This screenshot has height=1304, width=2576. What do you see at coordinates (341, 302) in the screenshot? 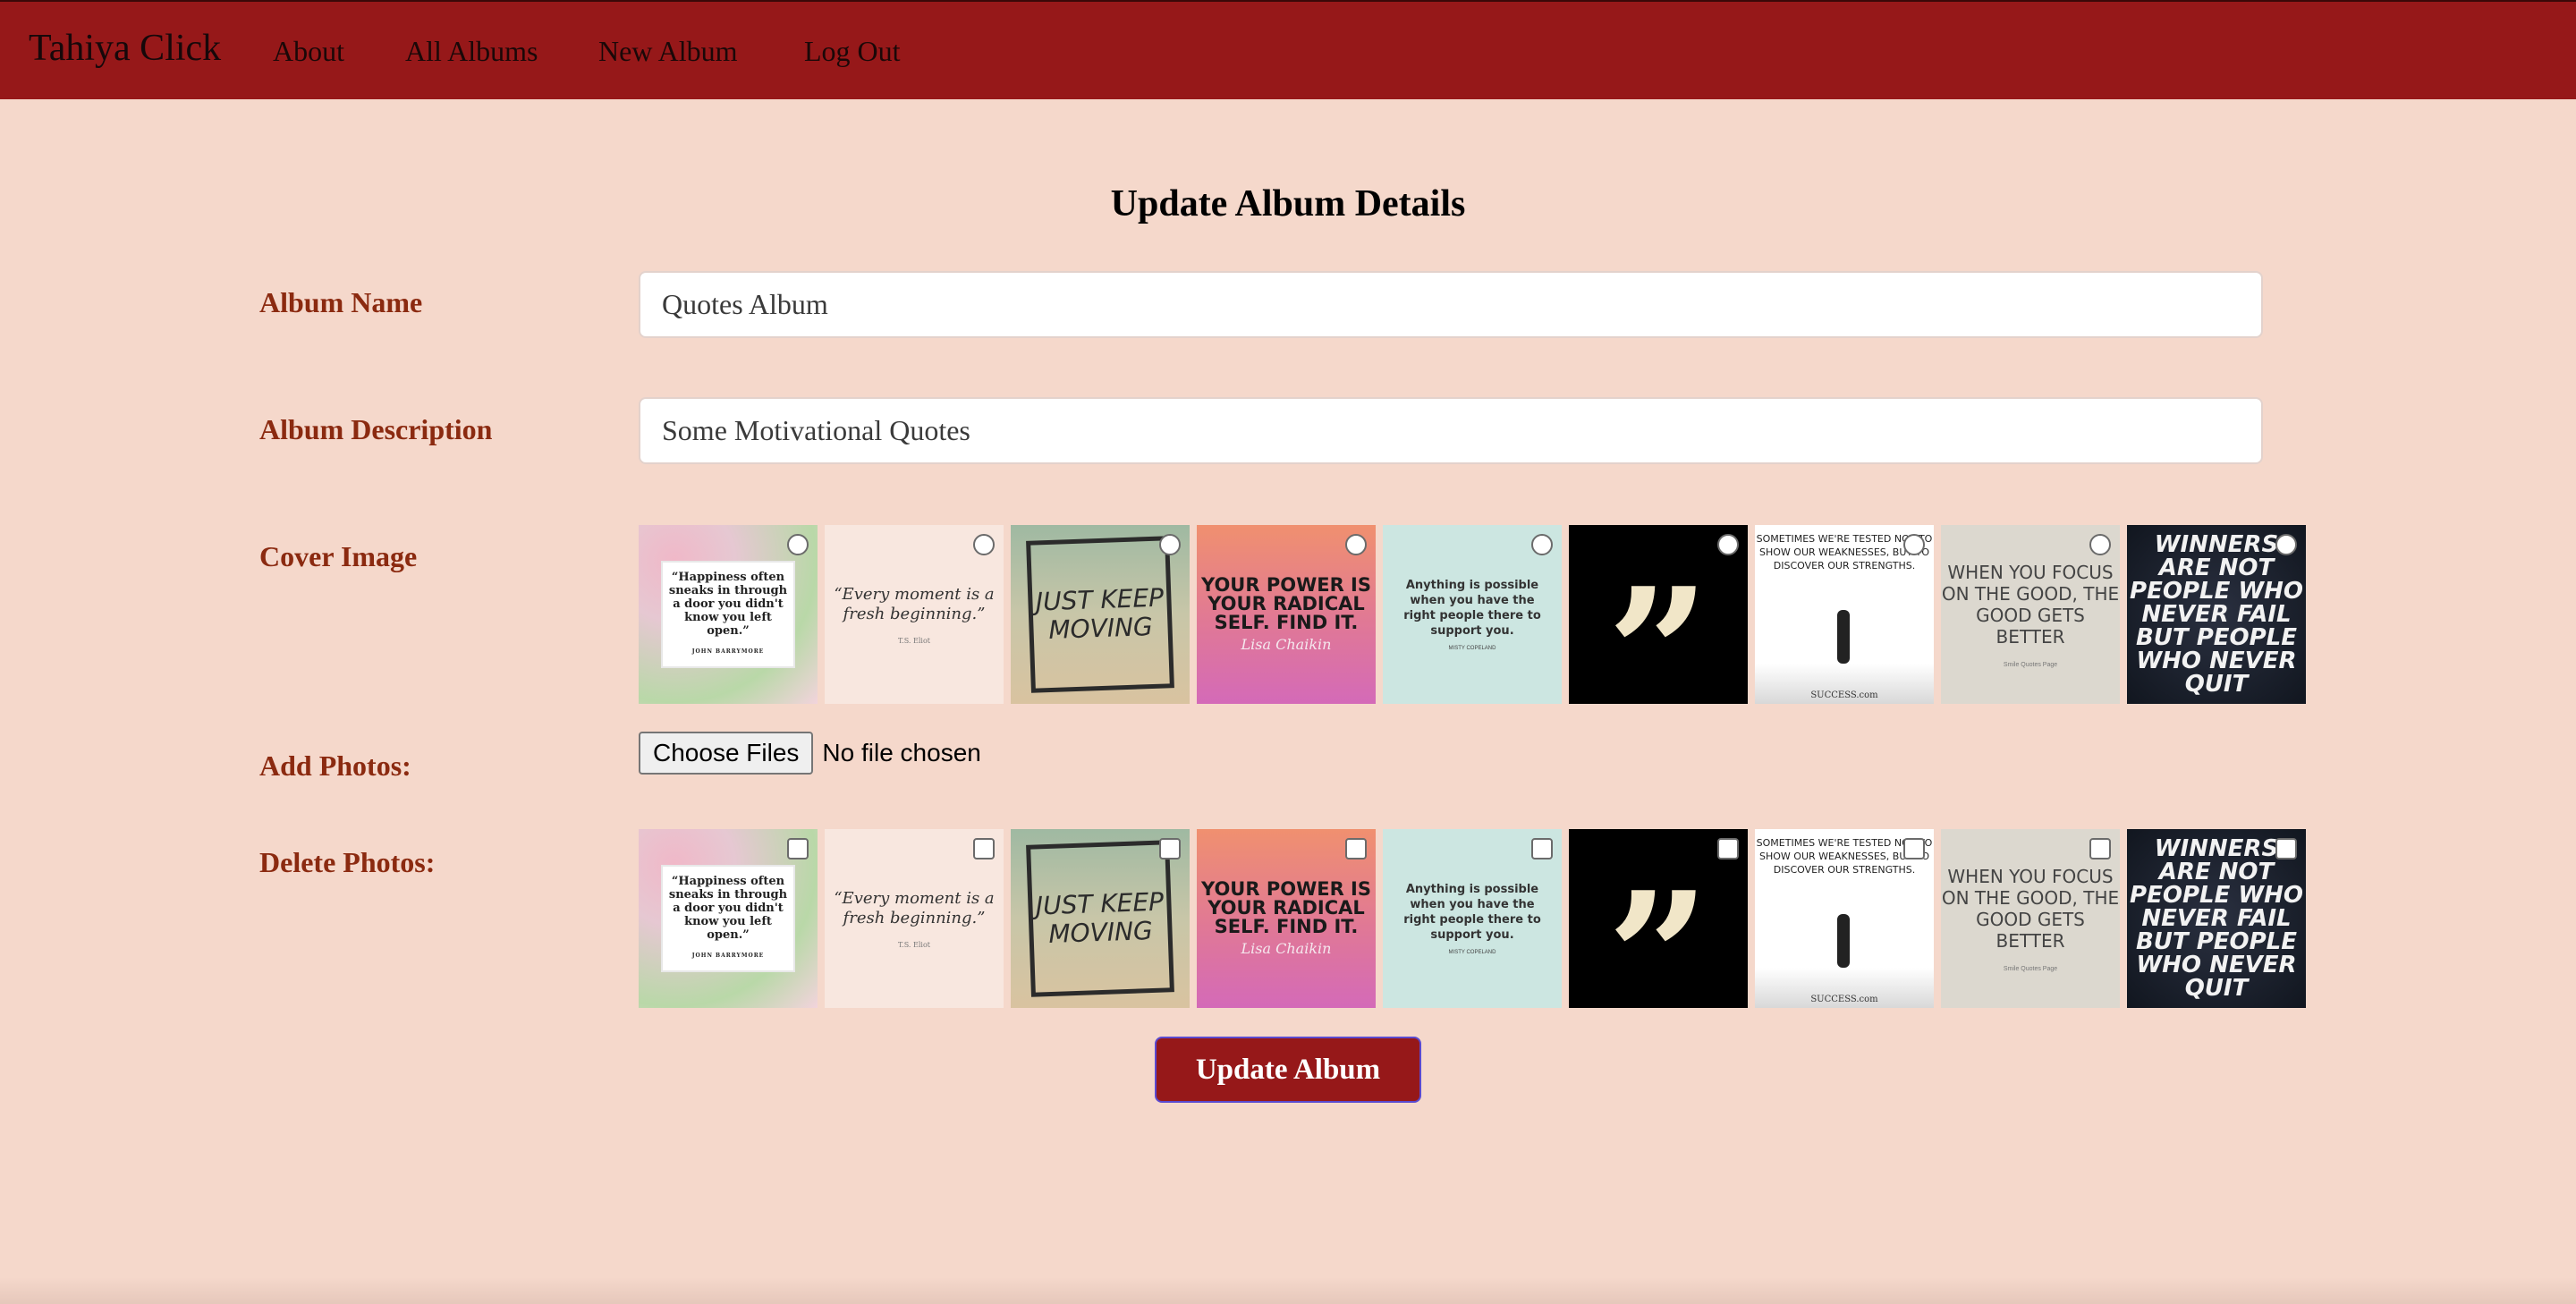
I see `album-name-label: Album Name` at bounding box center [341, 302].